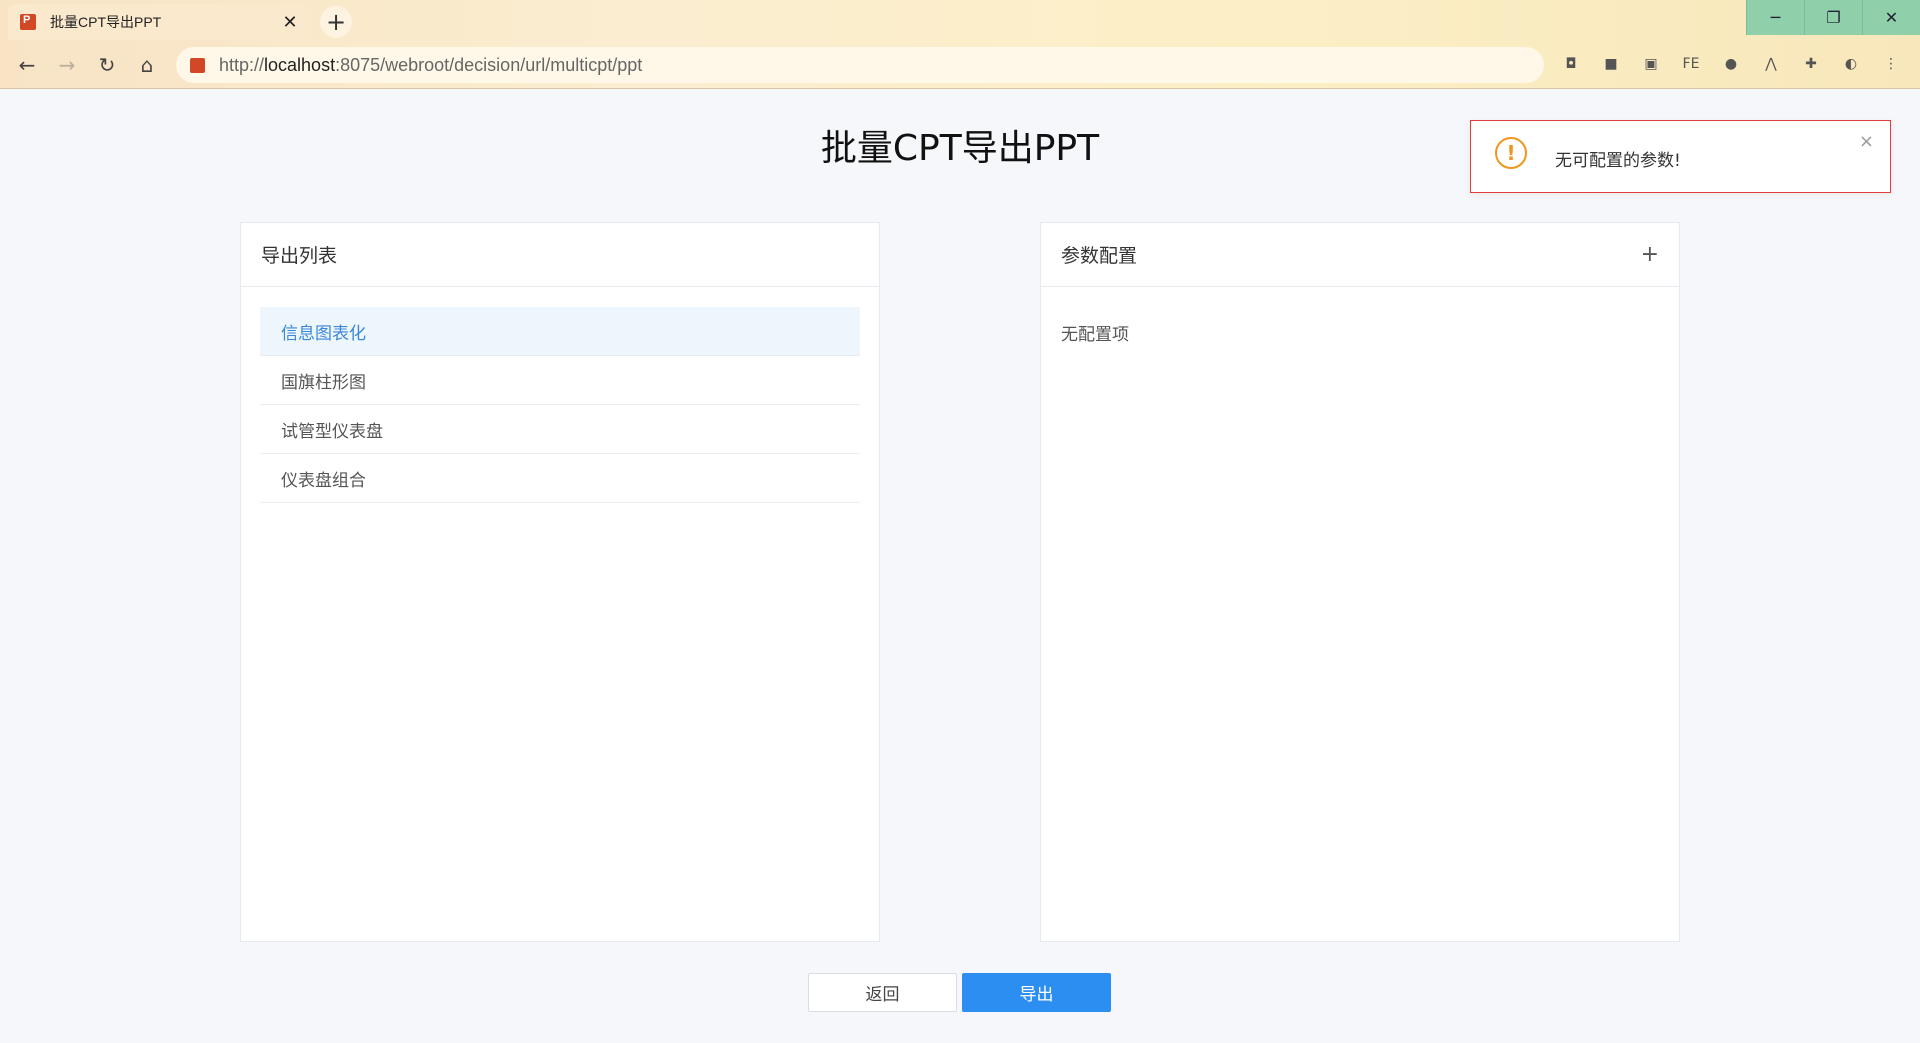 The width and height of the screenshot is (1920, 1043). What do you see at coordinates (560, 478) in the screenshot?
I see `export-list-item: 仪表盘组合` at bounding box center [560, 478].